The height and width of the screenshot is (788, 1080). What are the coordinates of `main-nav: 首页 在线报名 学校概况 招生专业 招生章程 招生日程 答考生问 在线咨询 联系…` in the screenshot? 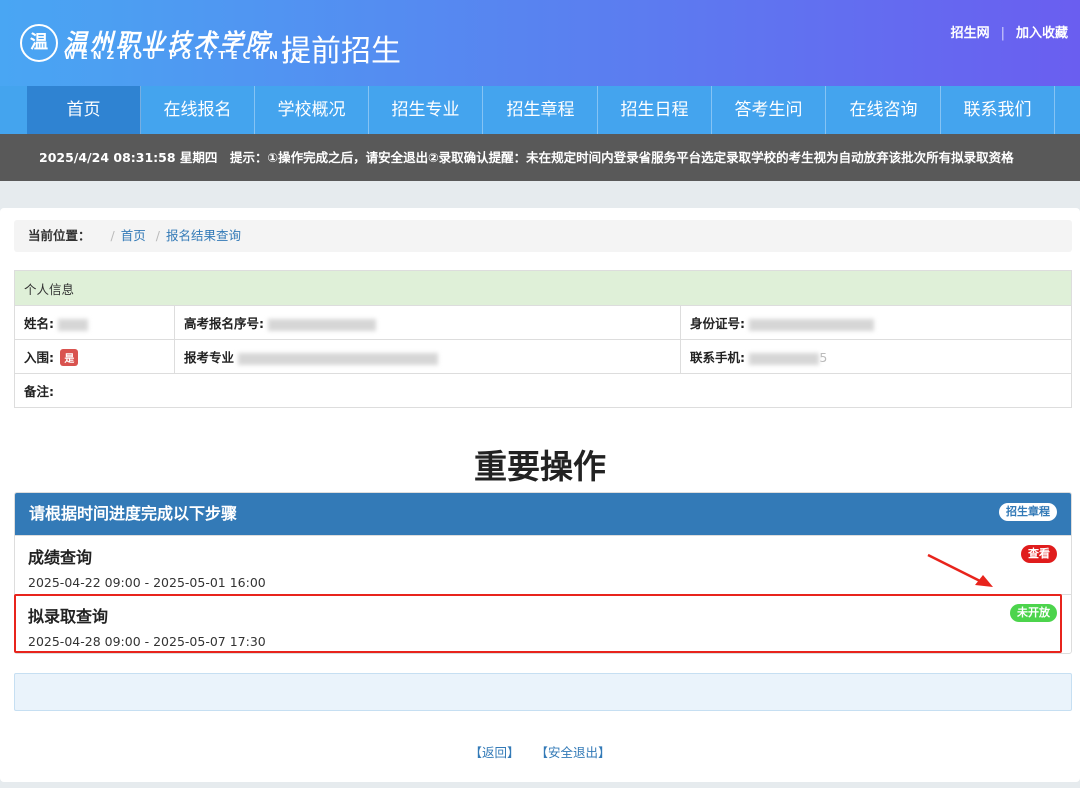 It's located at (540, 110).